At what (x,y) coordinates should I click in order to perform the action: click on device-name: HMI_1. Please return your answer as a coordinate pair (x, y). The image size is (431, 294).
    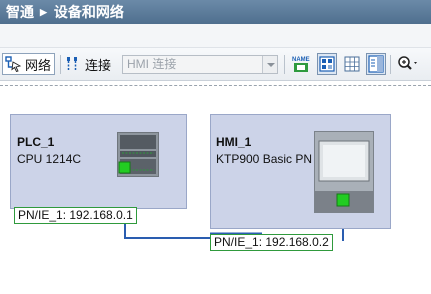
    Looking at the image, I should click on (234, 142).